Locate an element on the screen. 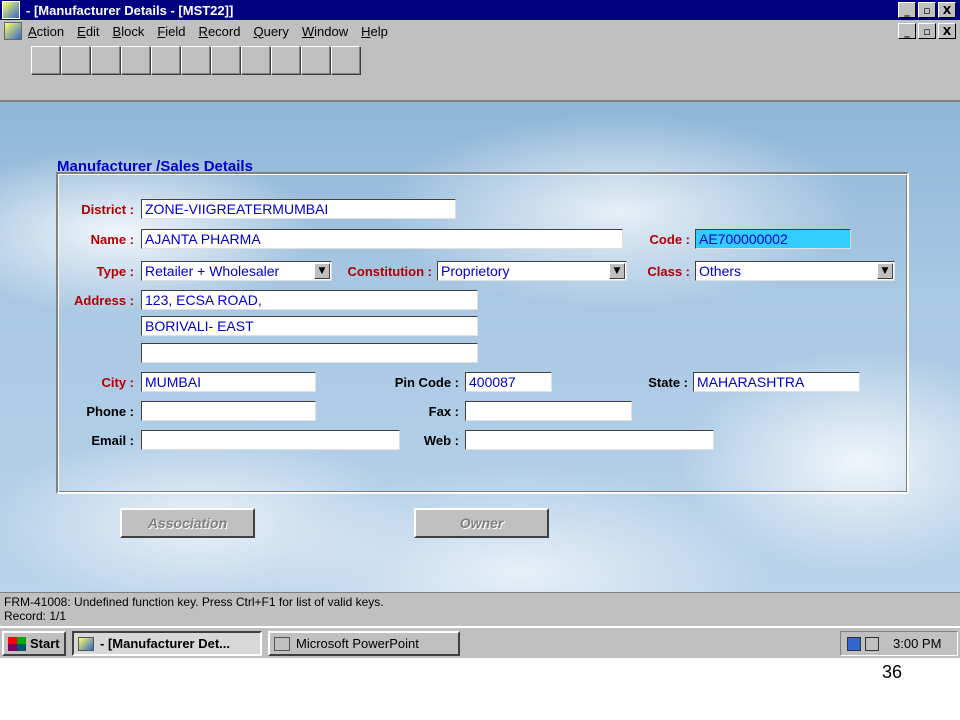 This screenshot has width=960, height=720. menu-edit: Edit is located at coordinates (91, 31).